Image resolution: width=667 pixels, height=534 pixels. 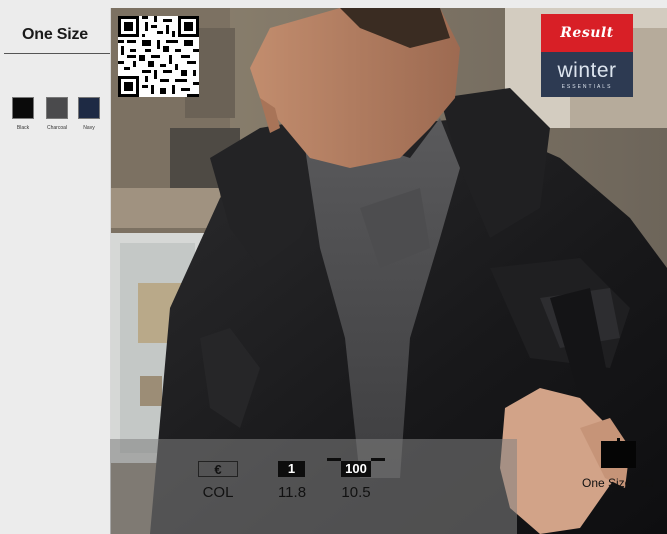 I want to click on currency-box: €, so click(x=218, y=469).